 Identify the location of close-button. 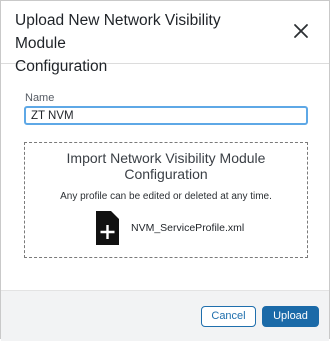
(301, 31).